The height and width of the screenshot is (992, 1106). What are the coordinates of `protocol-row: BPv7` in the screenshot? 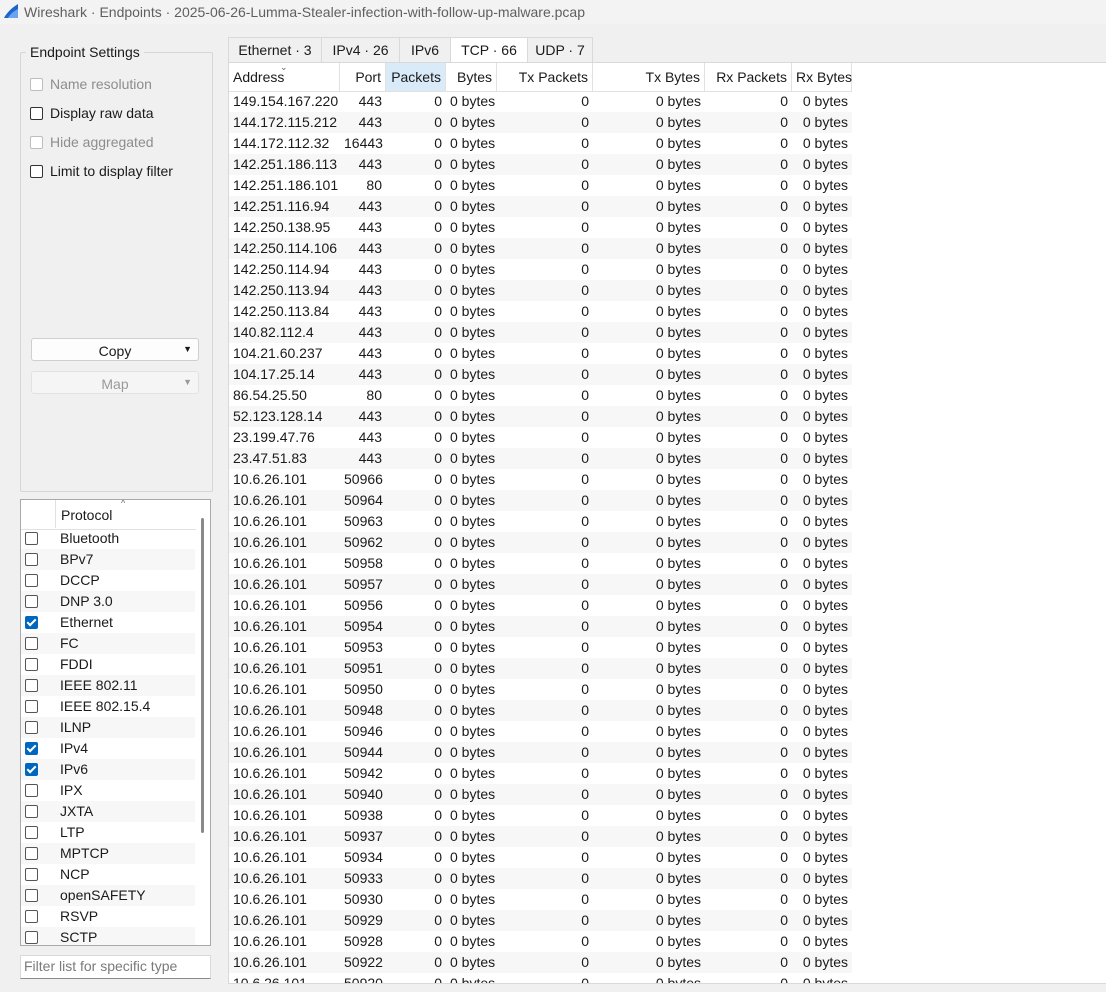 It's located at (108, 559).